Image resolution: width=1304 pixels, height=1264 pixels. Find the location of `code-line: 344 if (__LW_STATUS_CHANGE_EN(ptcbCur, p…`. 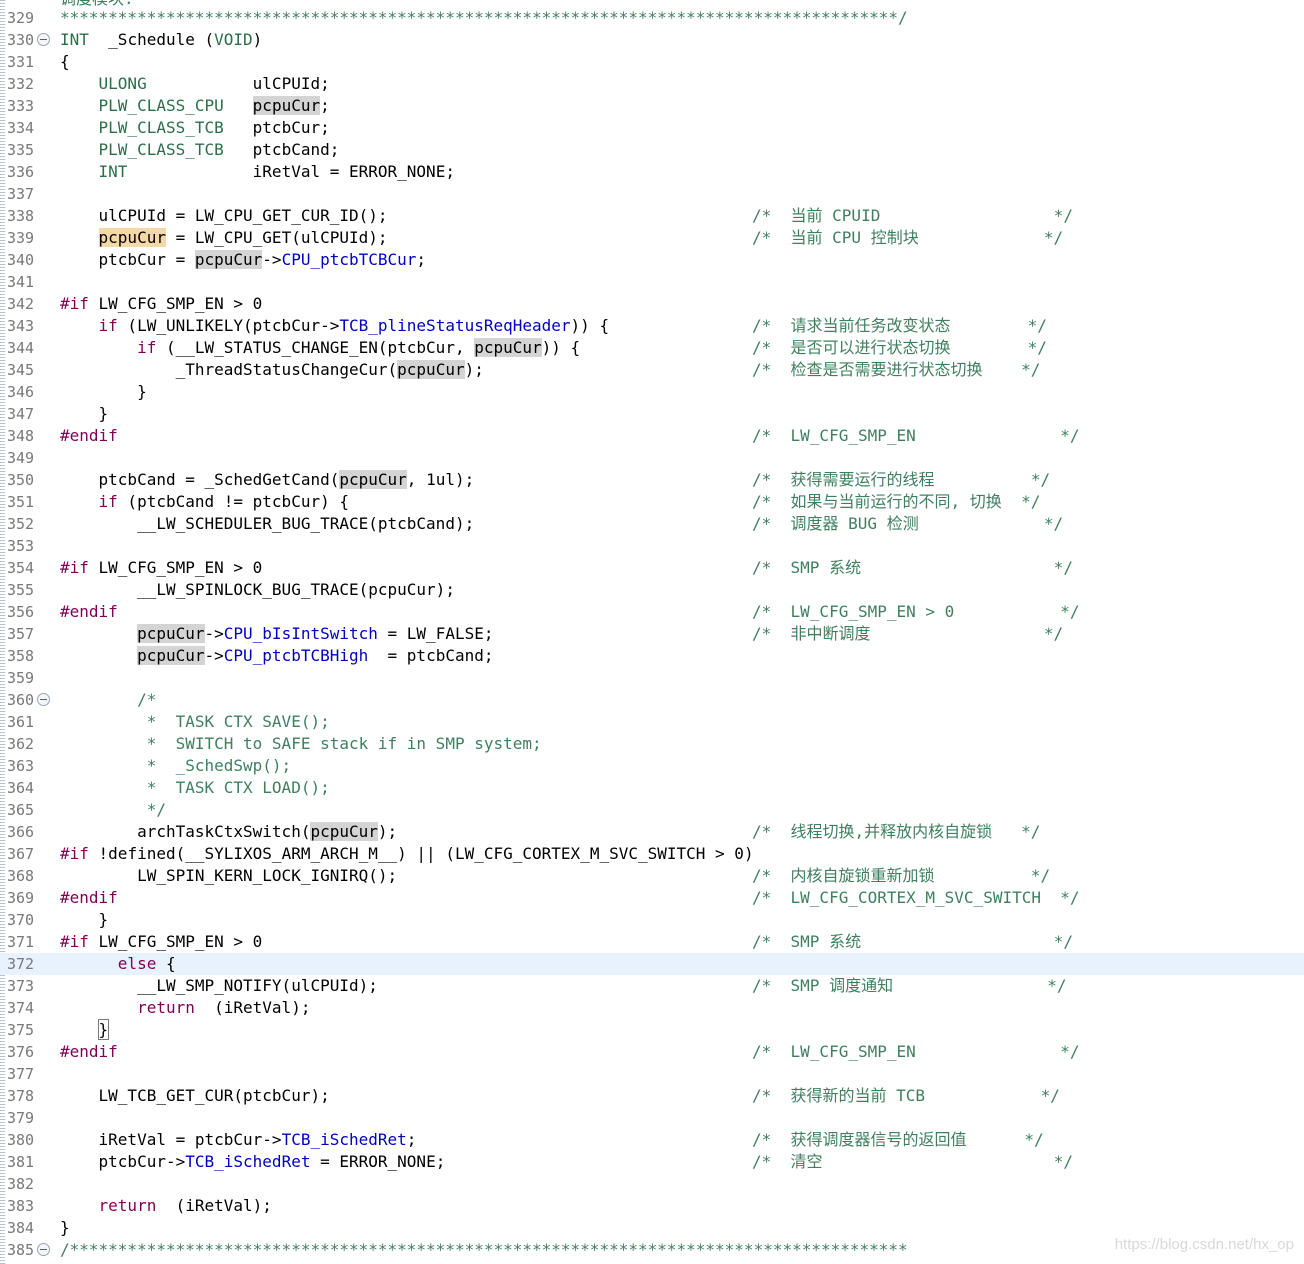

code-line: 344 if (__LW_STATUS_CHANGE_EN(ptcbCur, p… is located at coordinates (652, 348).